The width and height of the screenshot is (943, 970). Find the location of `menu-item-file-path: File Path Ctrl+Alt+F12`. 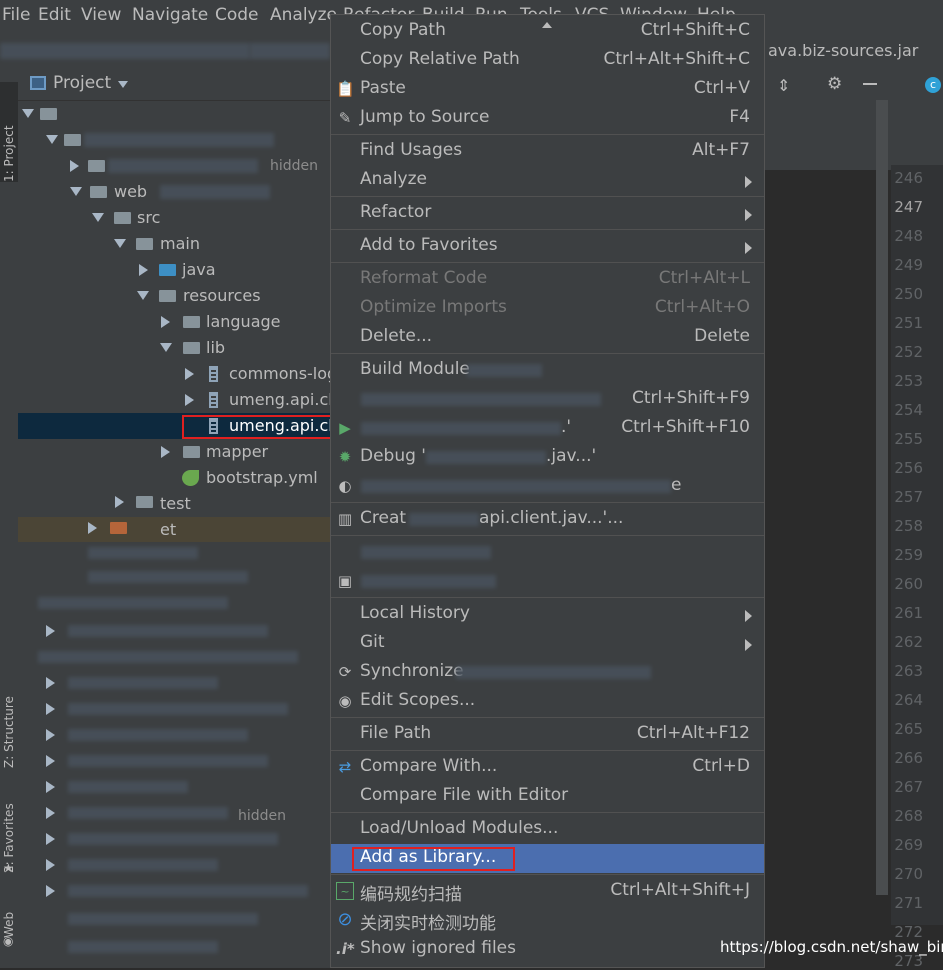

menu-item-file-path: File Path Ctrl+Alt+F12 is located at coordinates (547, 734).